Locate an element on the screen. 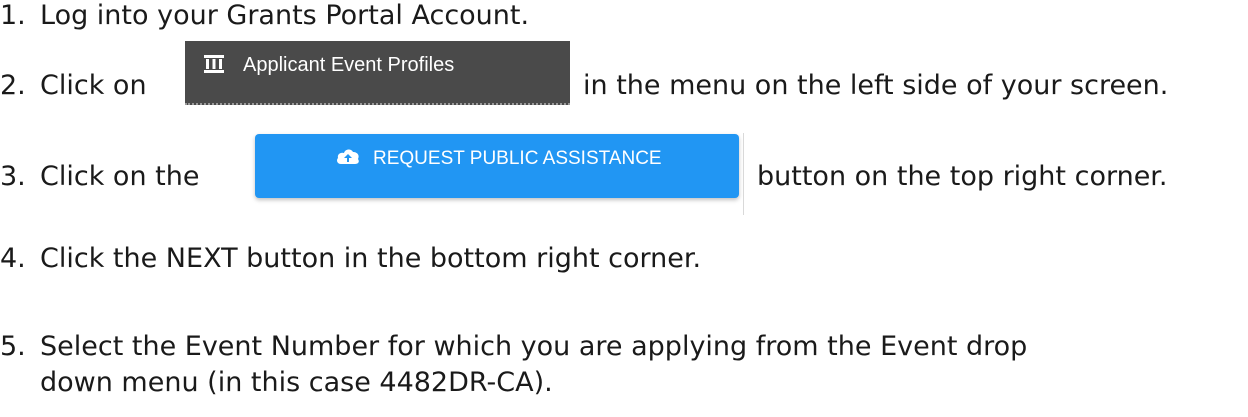  step-number: 5. is located at coordinates (13, 346).